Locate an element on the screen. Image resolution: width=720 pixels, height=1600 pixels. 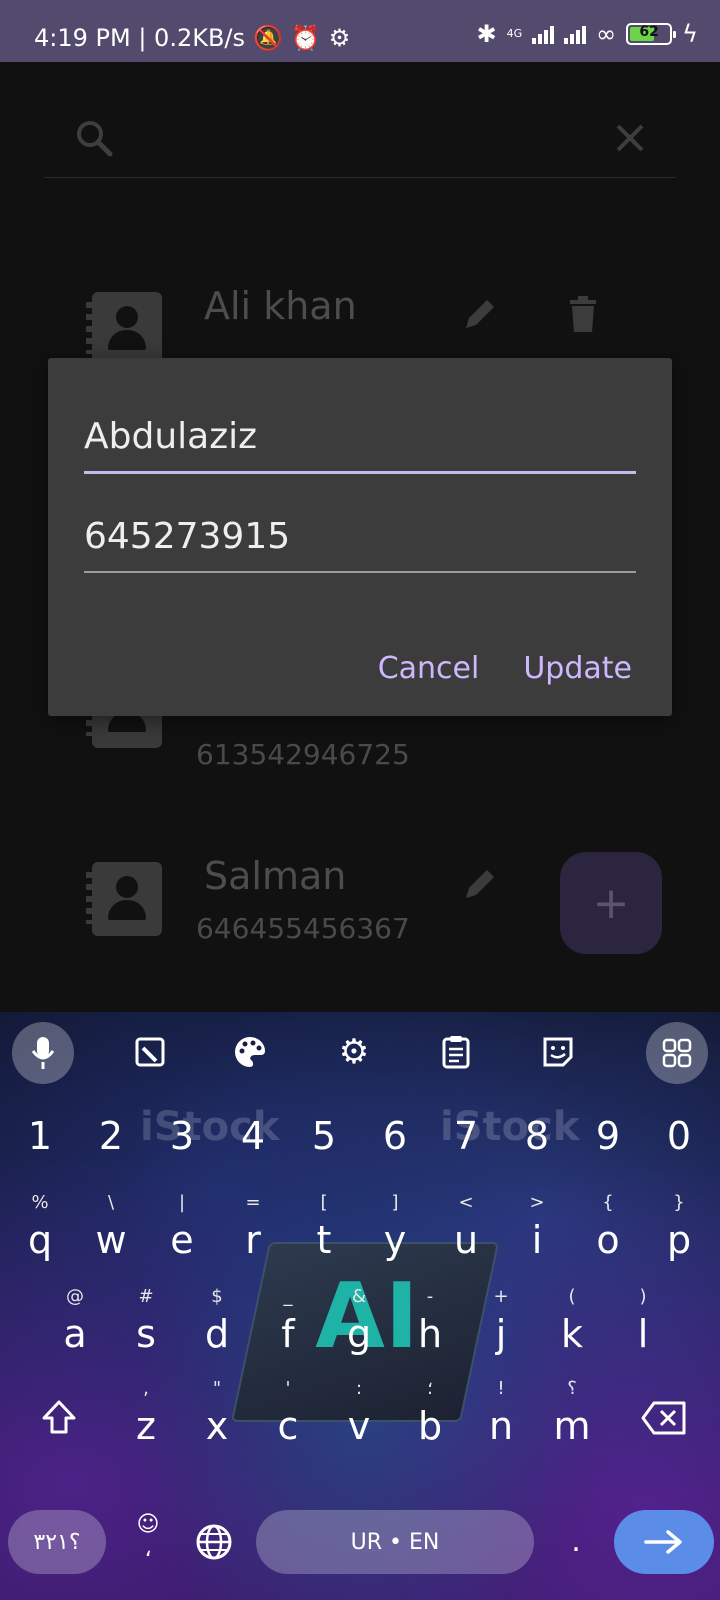
key-q: % q is located at coordinates (40, 1231).